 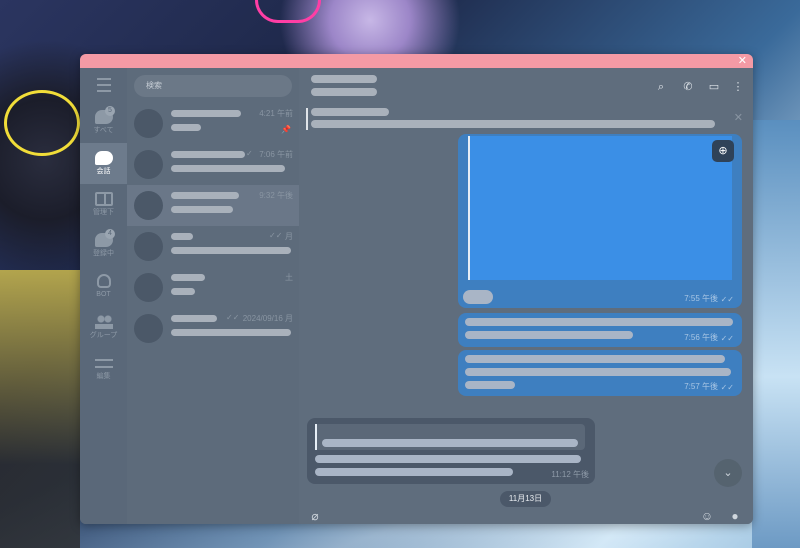 What do you see at coordinates (742, 61) in the screenshot?
I see `close-window-button: ✕` at bounding box center [742, 61].